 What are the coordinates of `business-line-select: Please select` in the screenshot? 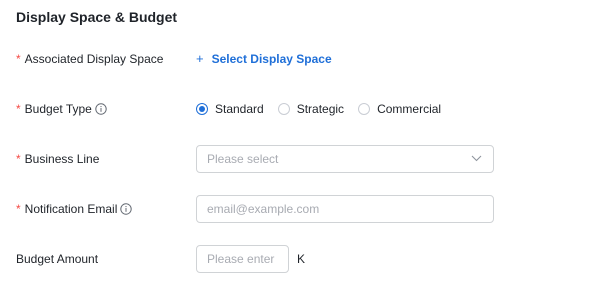 It's located at (345, 159).